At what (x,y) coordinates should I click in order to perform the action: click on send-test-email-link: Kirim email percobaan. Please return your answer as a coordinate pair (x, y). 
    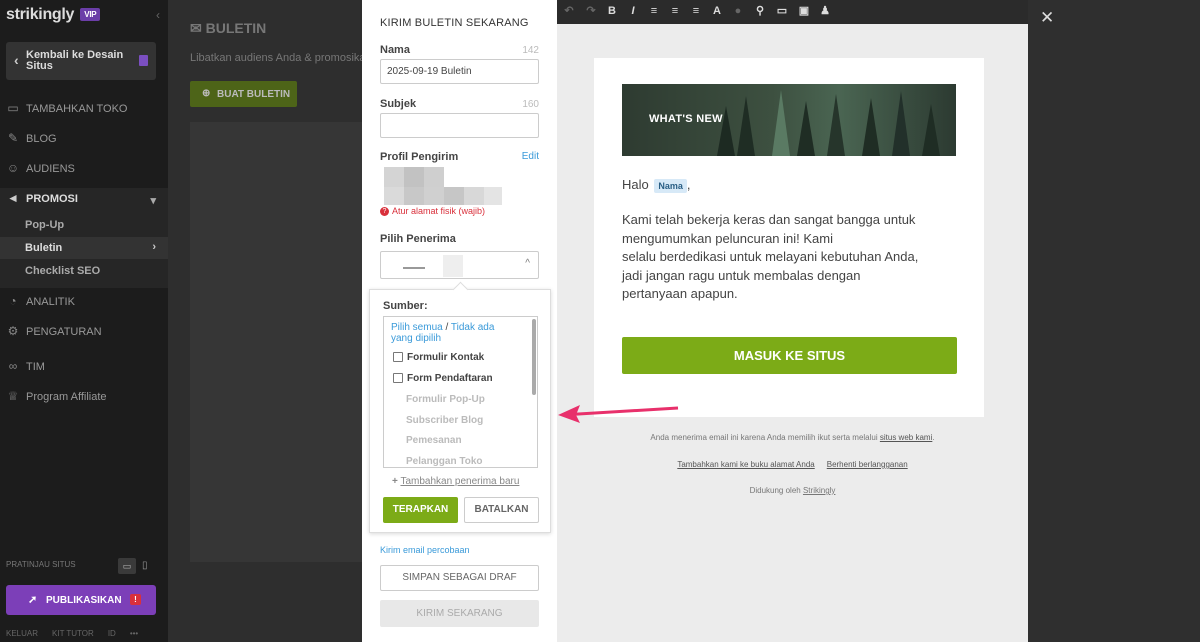
    Looking at the image, I should click on (425, 550).